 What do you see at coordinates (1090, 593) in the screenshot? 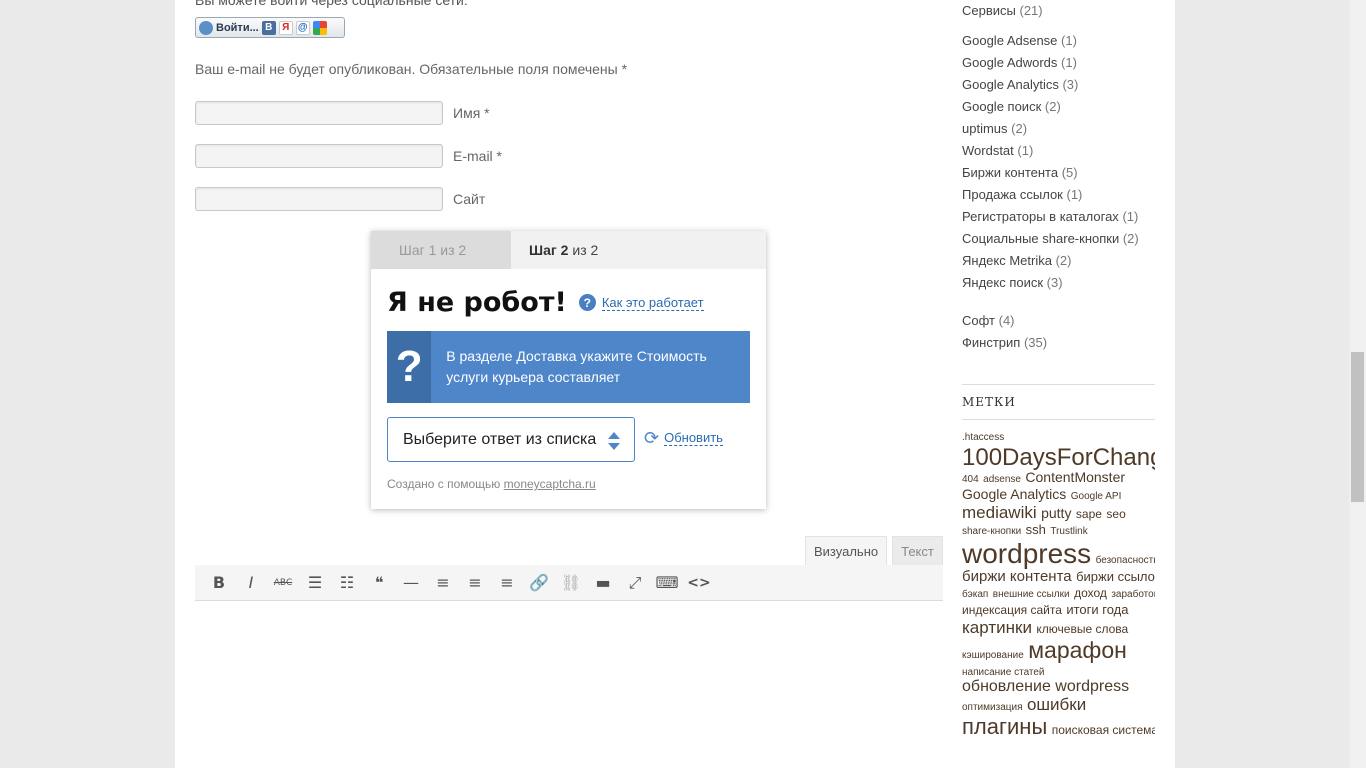
I see `tag-link: доход` at bounding box center [1090, 593].